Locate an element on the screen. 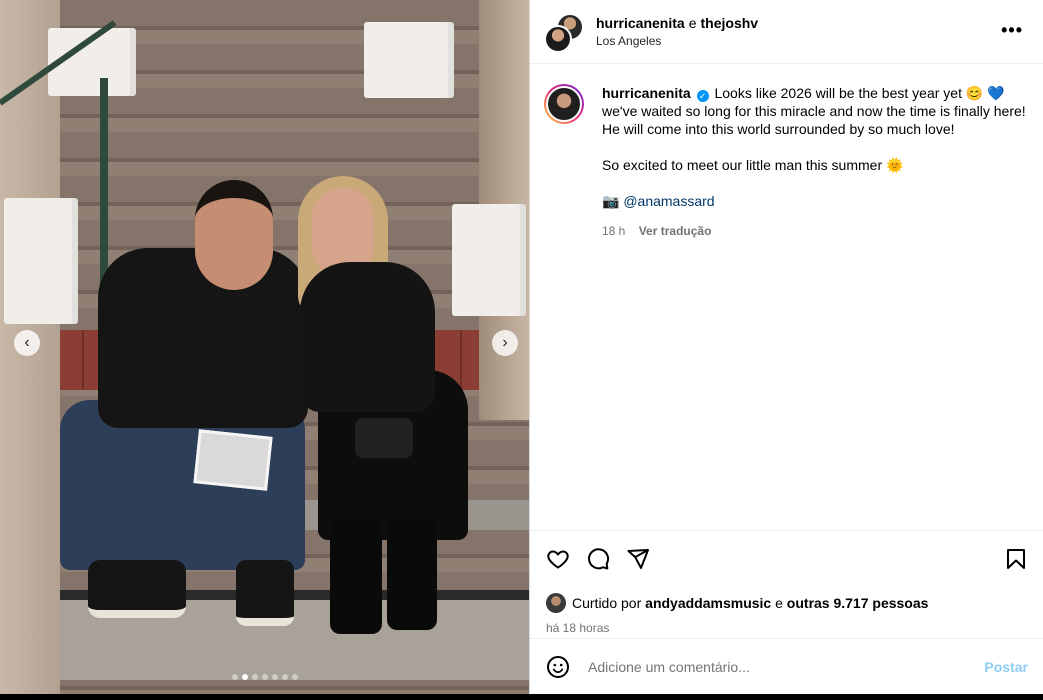 This screenshot has height=700, width=1043. post-header: hurricanenita e thejoshv Los Angeles ••• is located at coordinates (786, 32).